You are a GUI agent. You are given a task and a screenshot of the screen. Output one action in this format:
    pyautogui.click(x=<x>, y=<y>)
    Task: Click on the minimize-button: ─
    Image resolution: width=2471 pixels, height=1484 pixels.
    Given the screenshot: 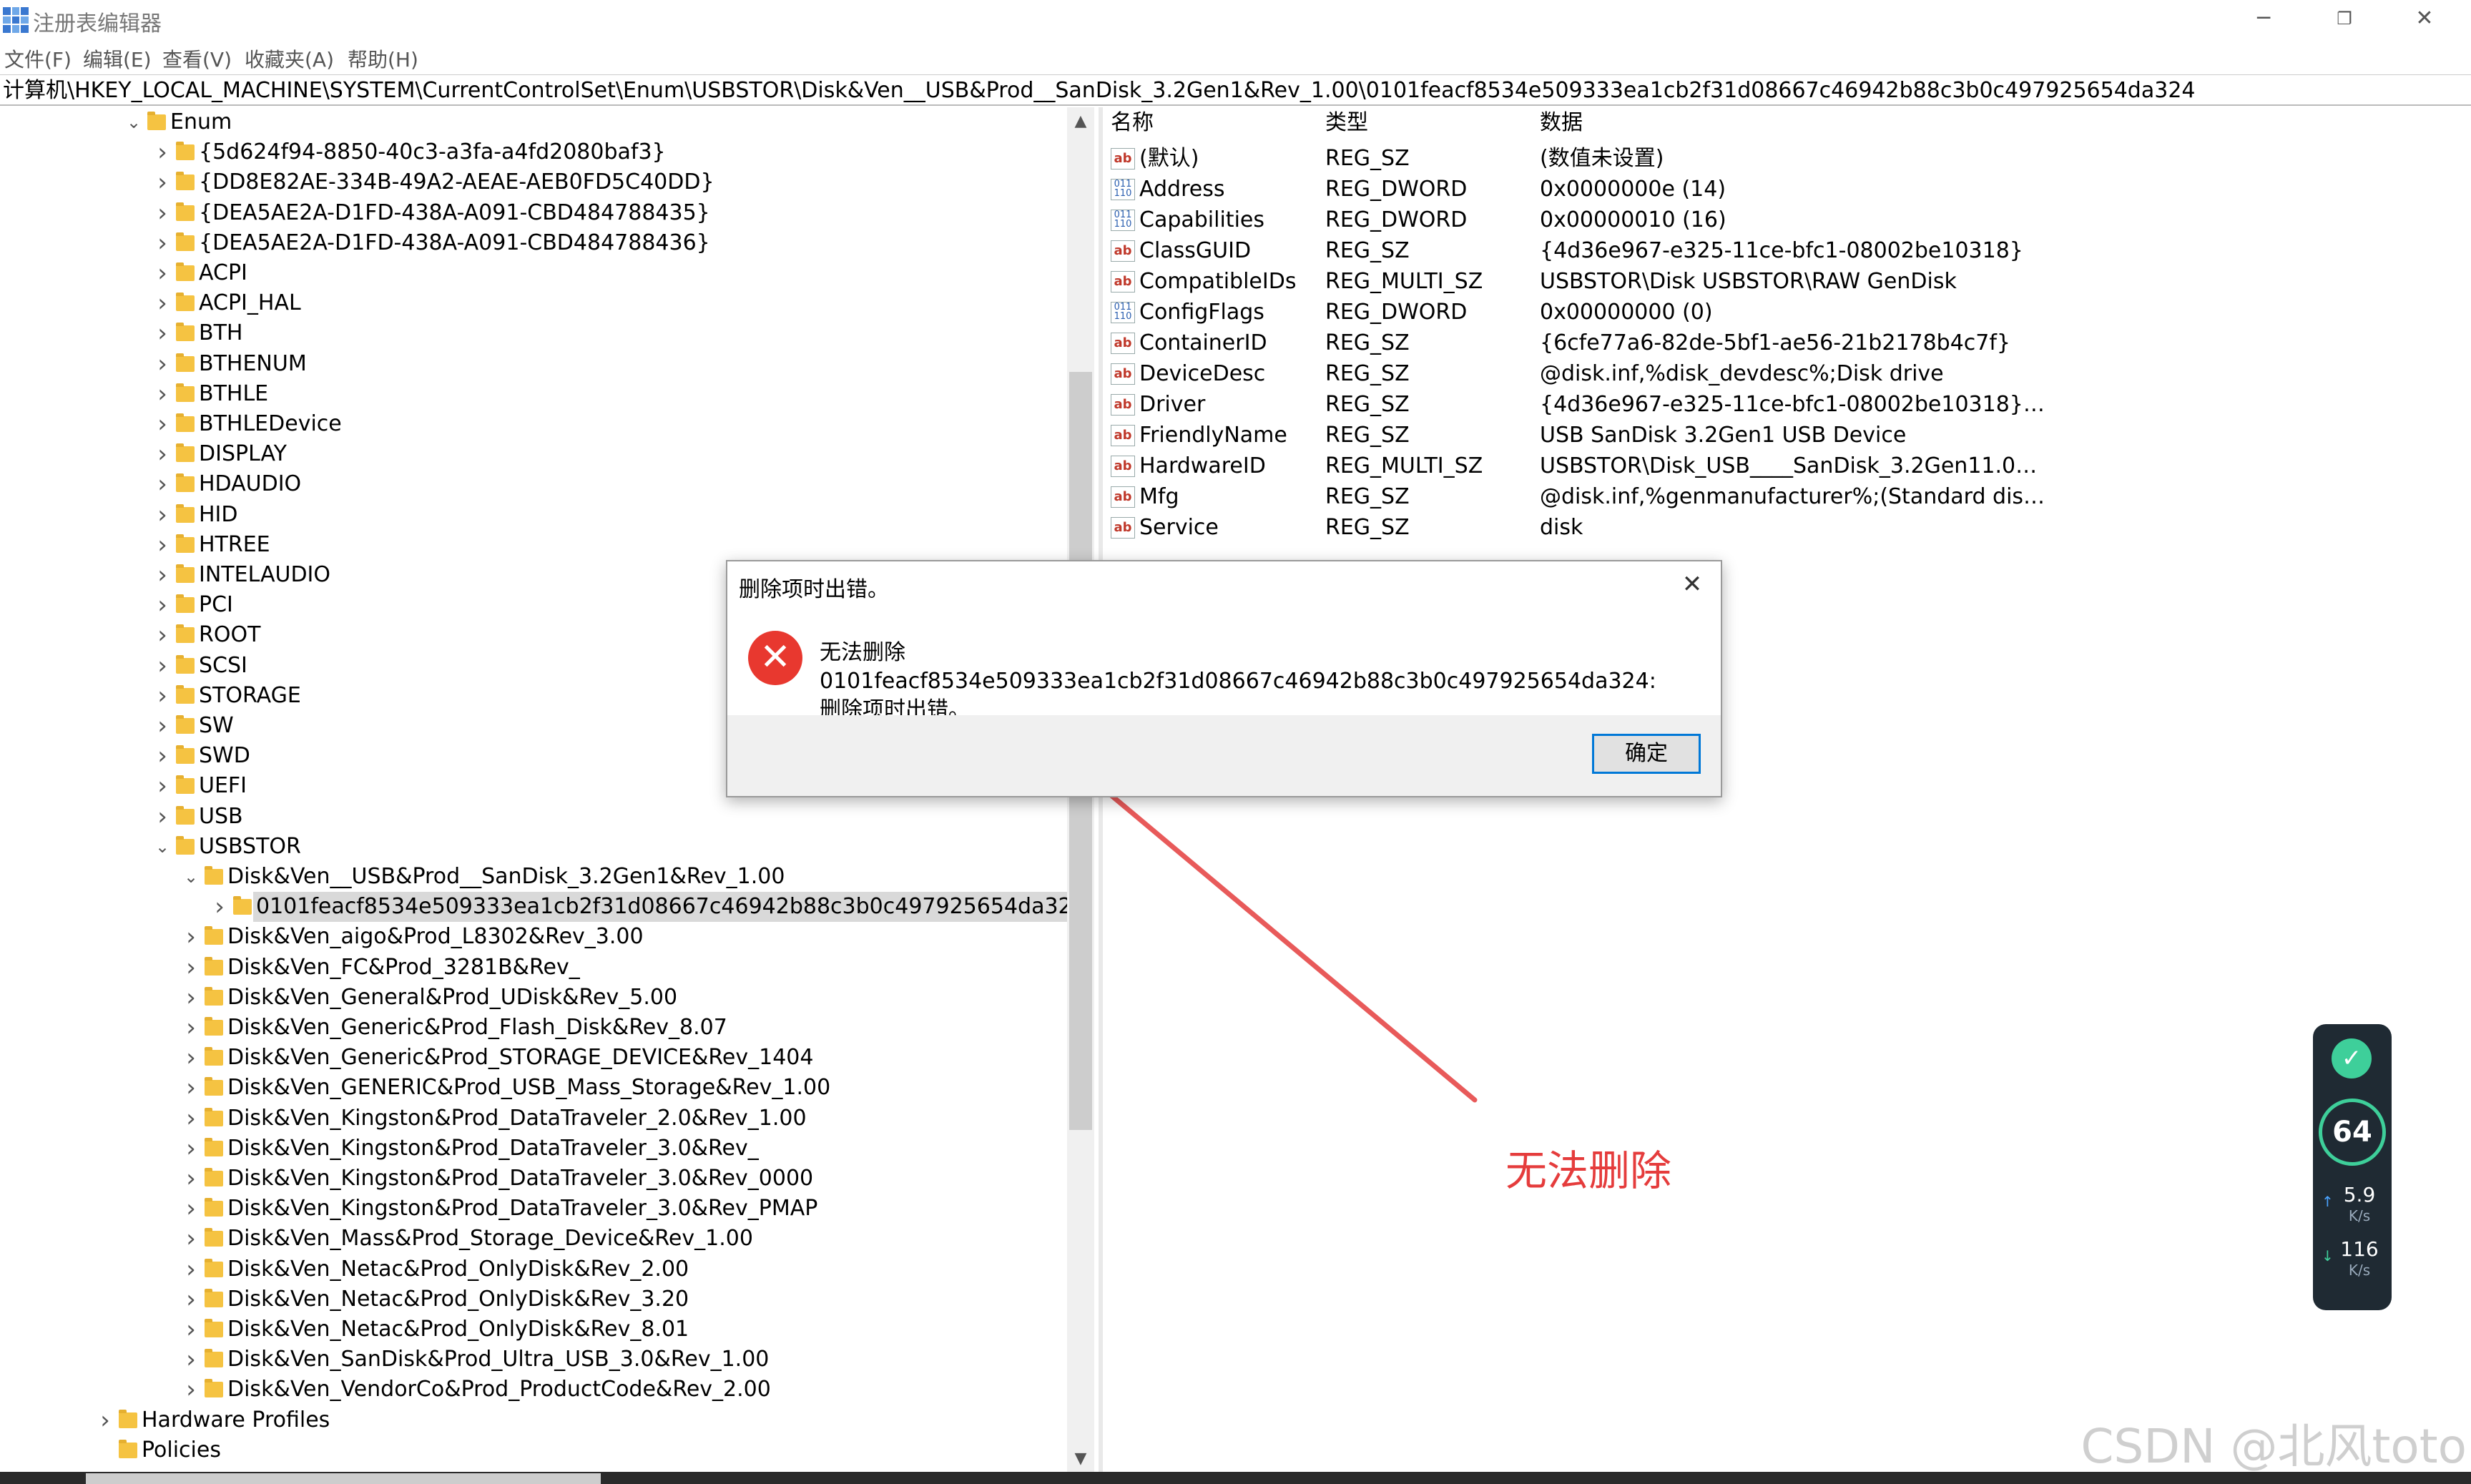 What is the action you would take?
    pyautogui.click(x=2263, y=18)
    